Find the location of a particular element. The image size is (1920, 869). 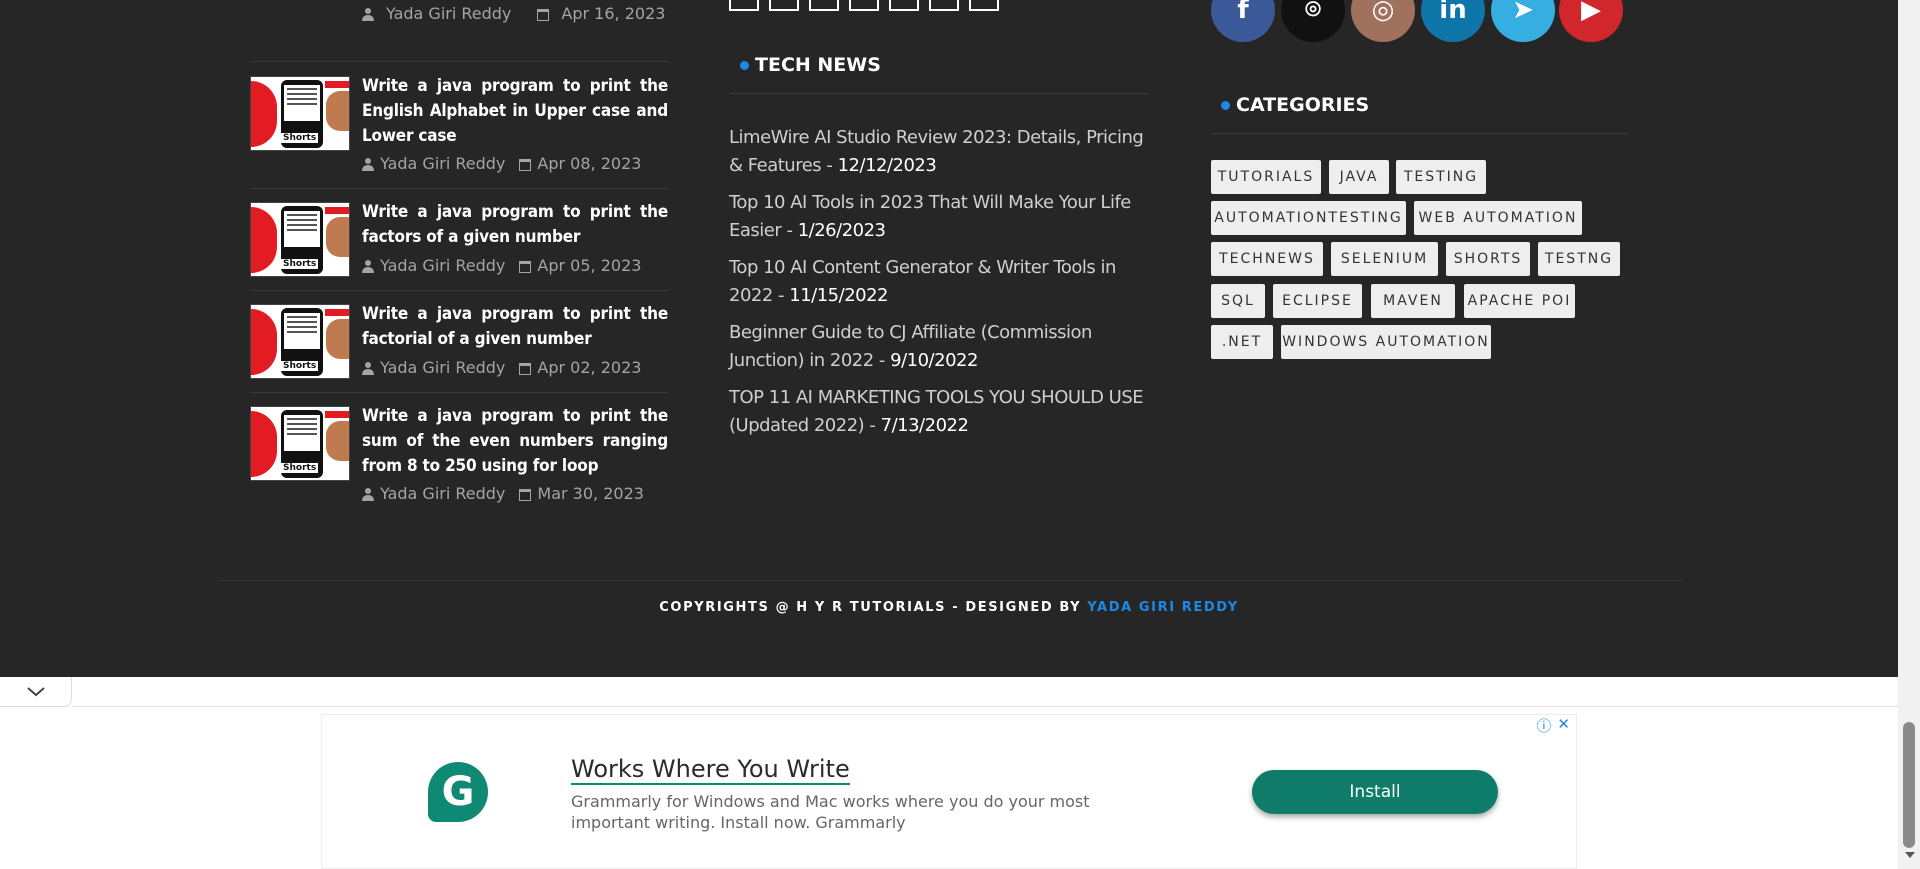

category-tag: Tutorials is located at coordinates (1266, 177).